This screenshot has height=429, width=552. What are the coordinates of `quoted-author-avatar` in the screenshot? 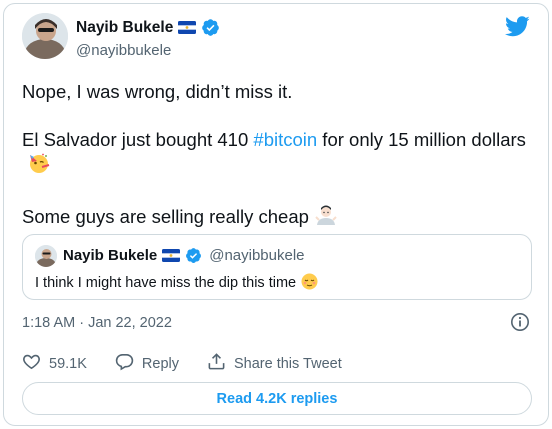 It's located at (46, 256).